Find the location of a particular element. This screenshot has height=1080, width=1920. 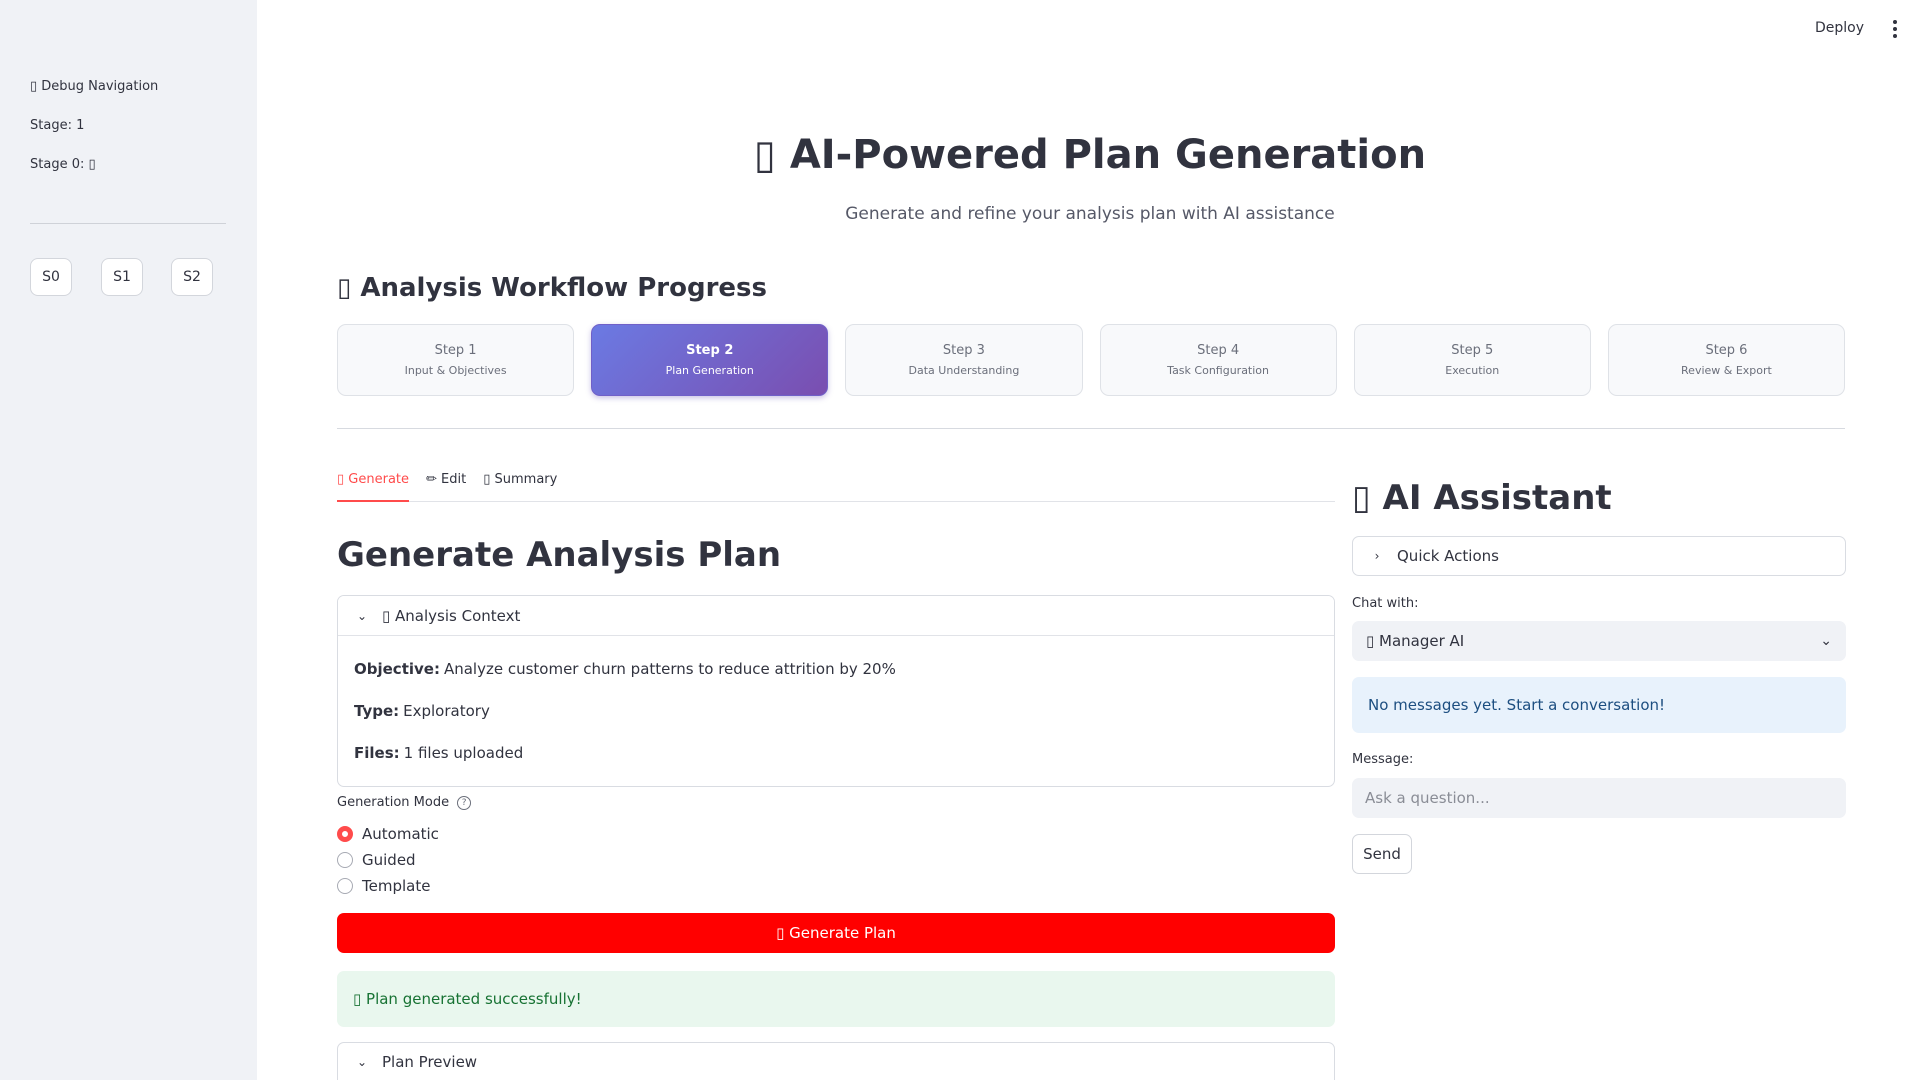

step-number: Step 4 is located at coordinates (1218, 350).